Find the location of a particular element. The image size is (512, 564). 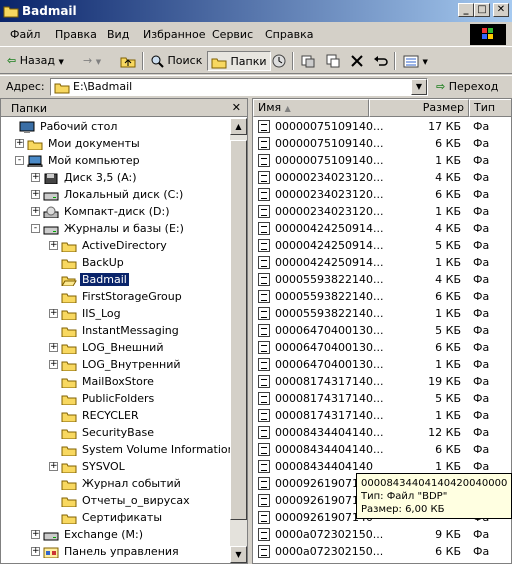

maximize-button: □ is located at coordinates (482, 10).